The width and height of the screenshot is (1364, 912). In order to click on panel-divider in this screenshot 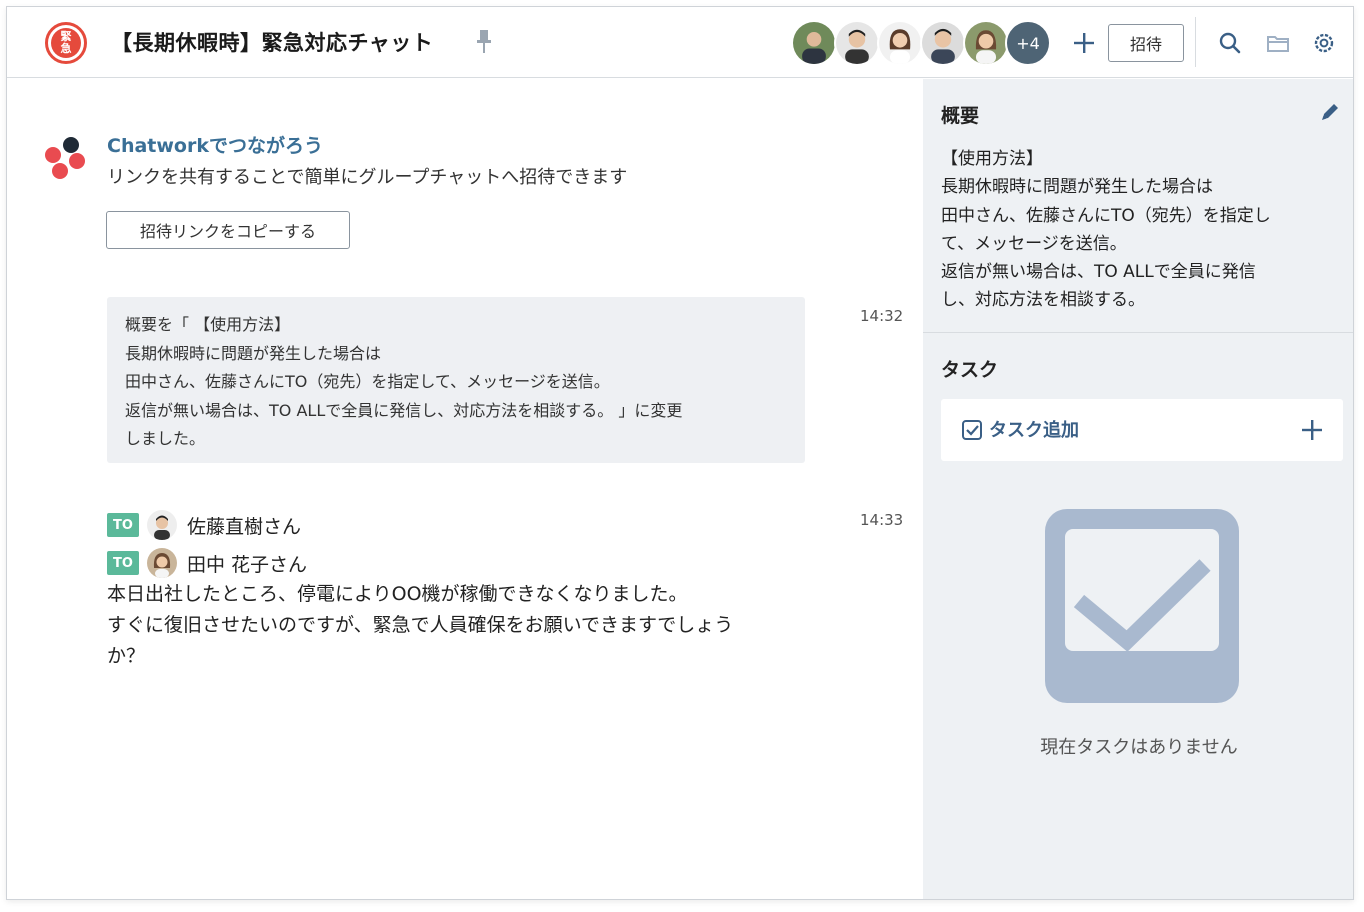, I will do `click(1138, 332)`.